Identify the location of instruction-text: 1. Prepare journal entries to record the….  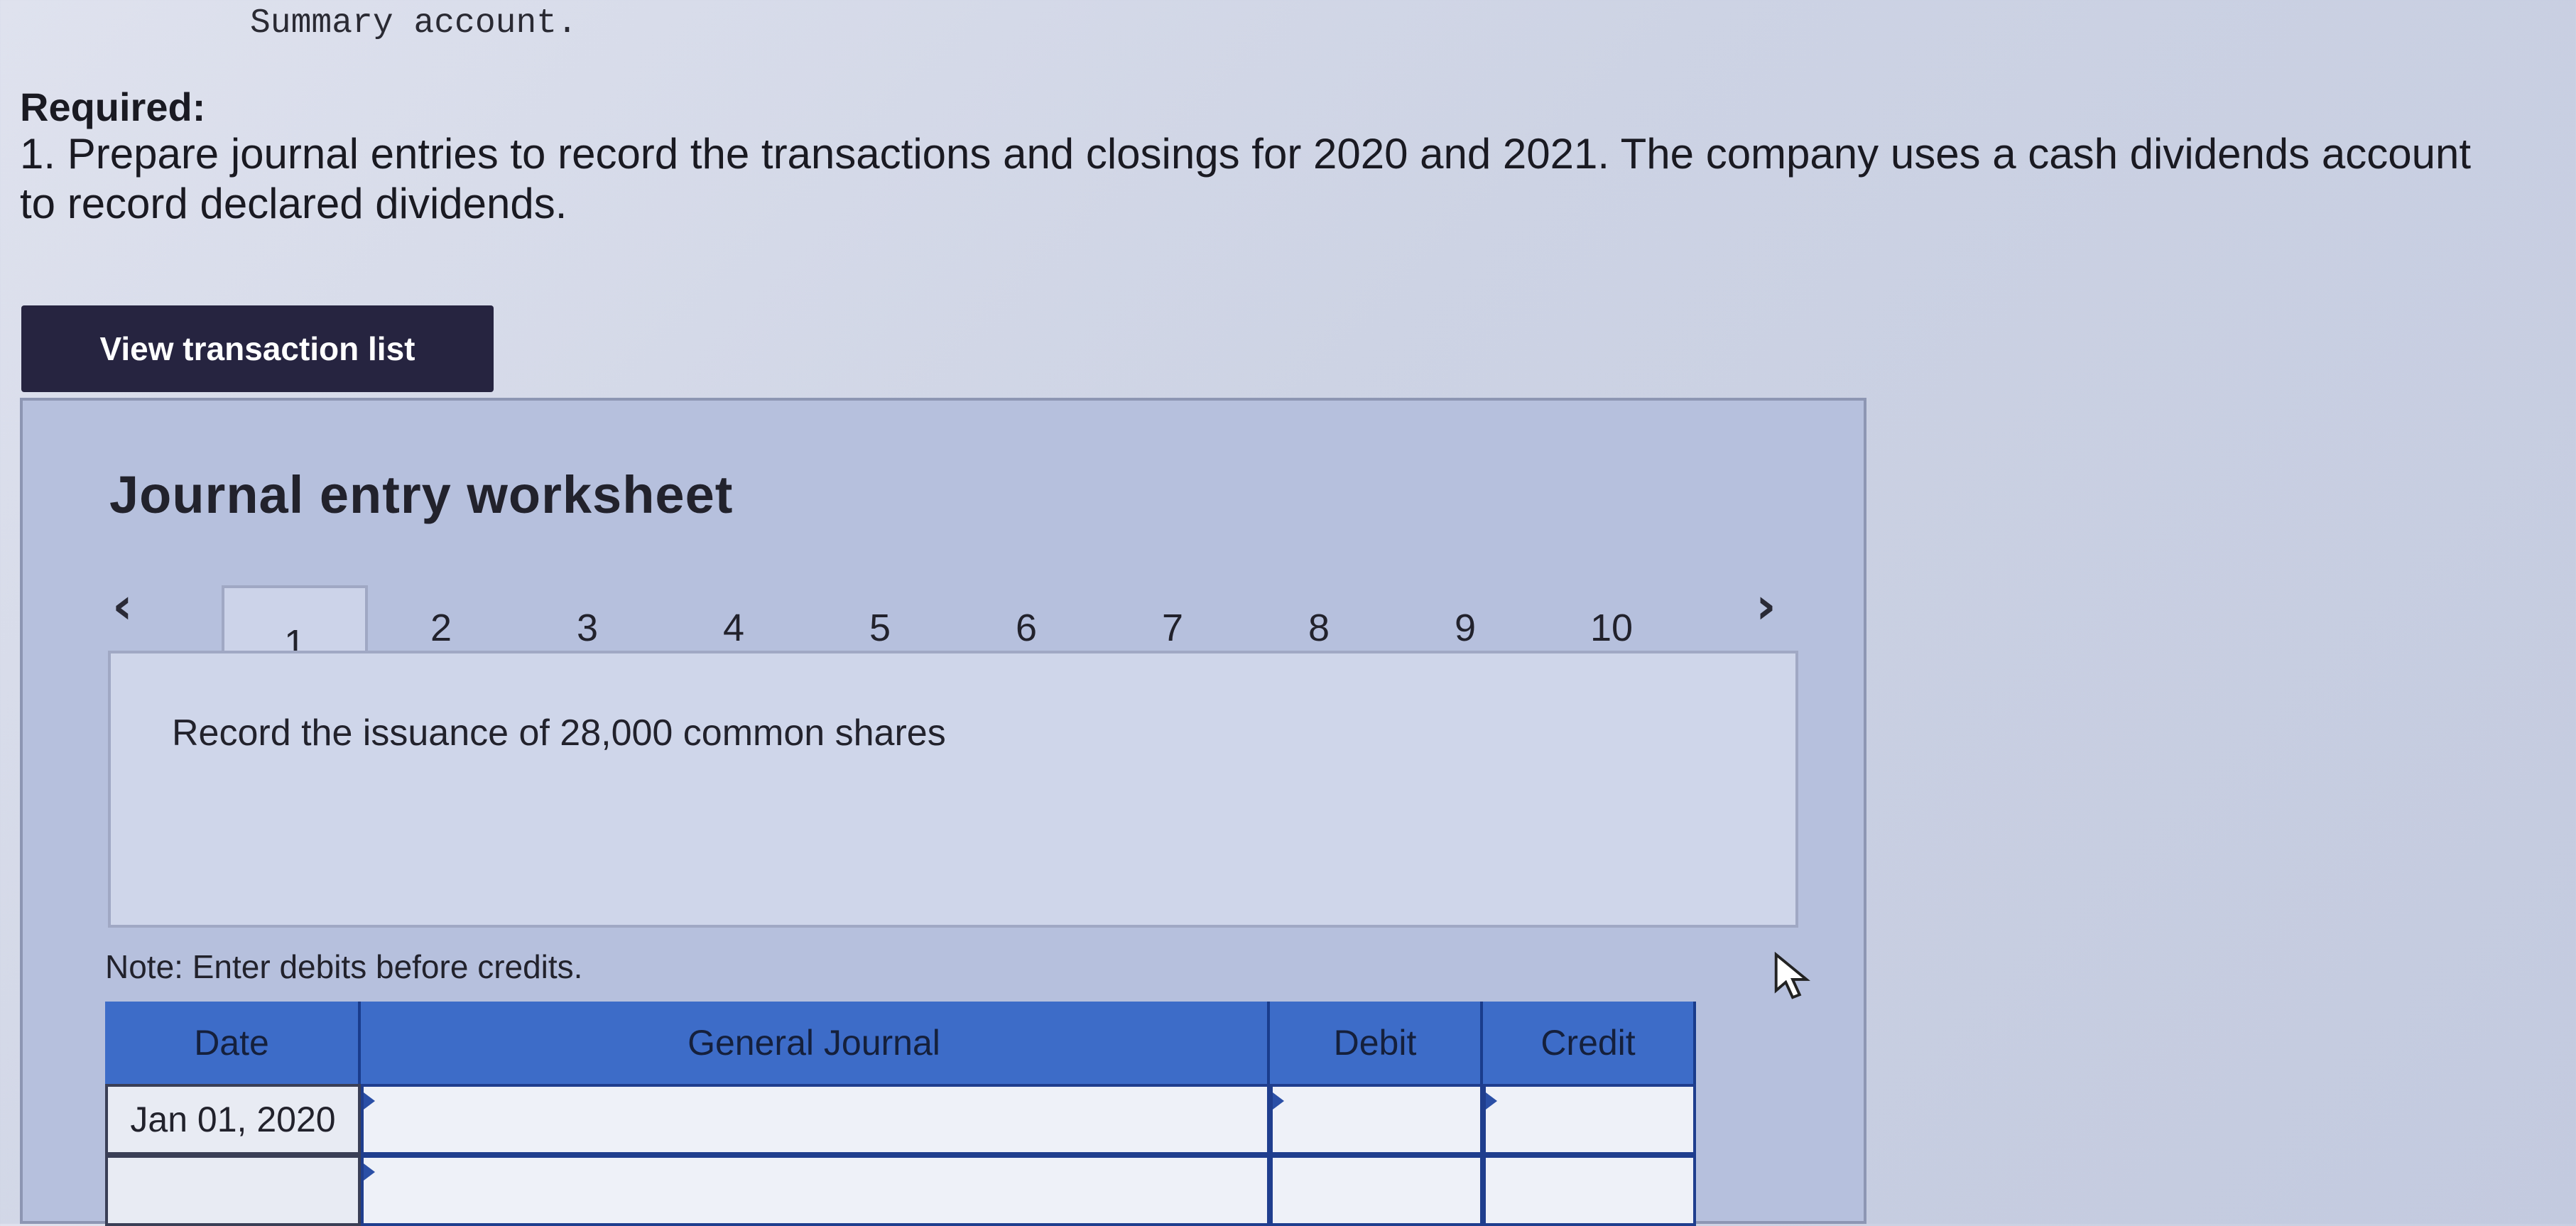
(1245, 179).